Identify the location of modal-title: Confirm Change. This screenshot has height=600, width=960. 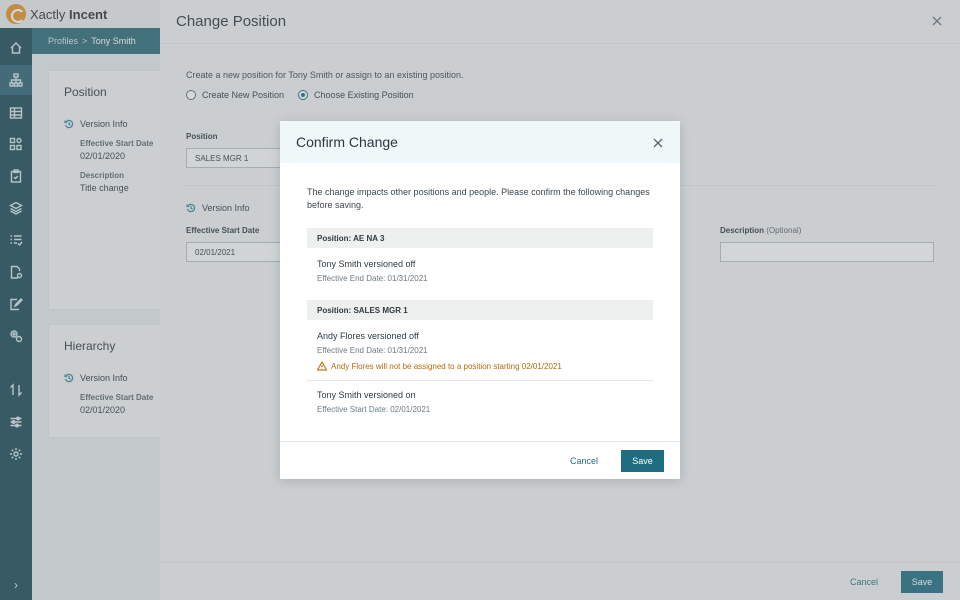
(347, 142).